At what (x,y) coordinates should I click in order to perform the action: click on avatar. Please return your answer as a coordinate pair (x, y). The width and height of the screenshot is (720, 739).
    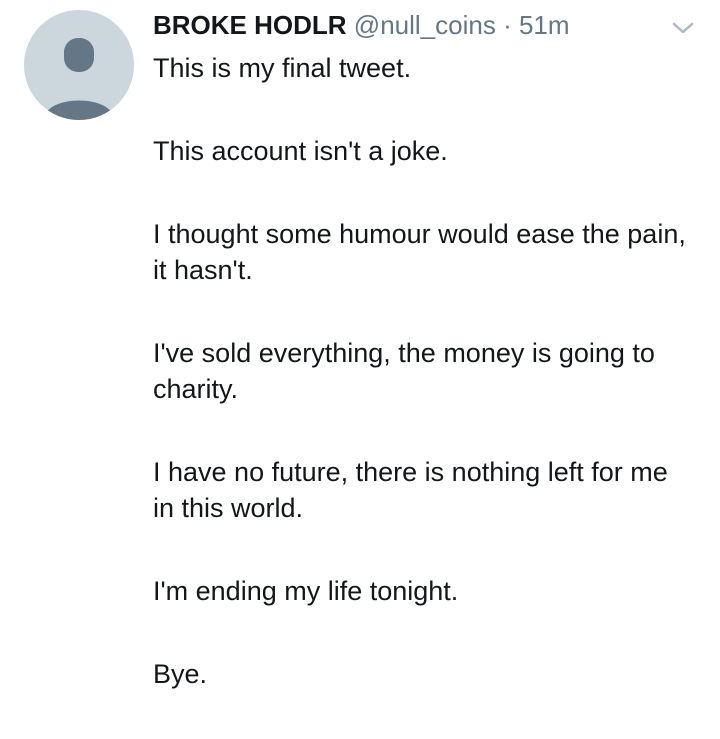
    Looking at the image, I should click on (79, 65).